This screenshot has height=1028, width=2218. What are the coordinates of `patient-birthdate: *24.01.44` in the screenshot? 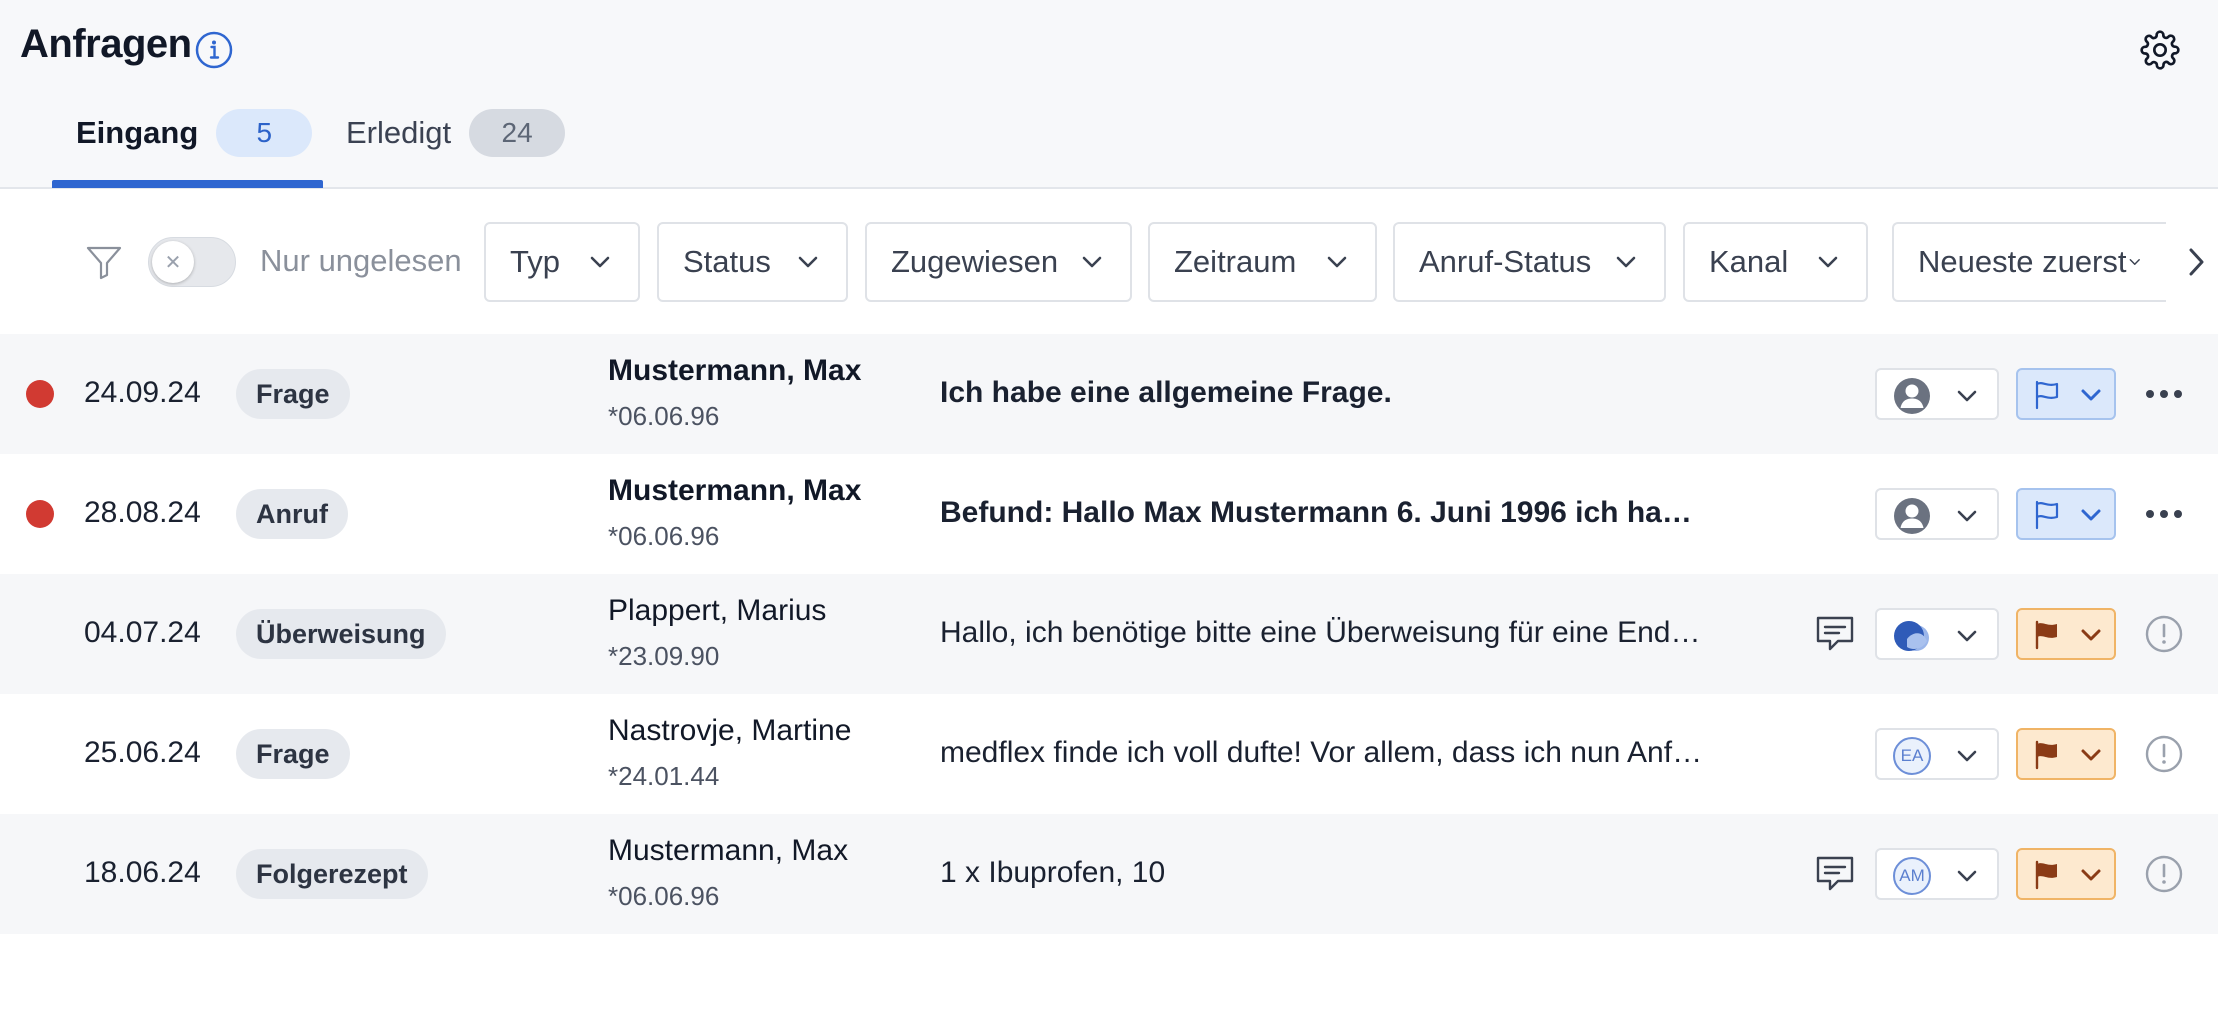 It's located at (664, 776).